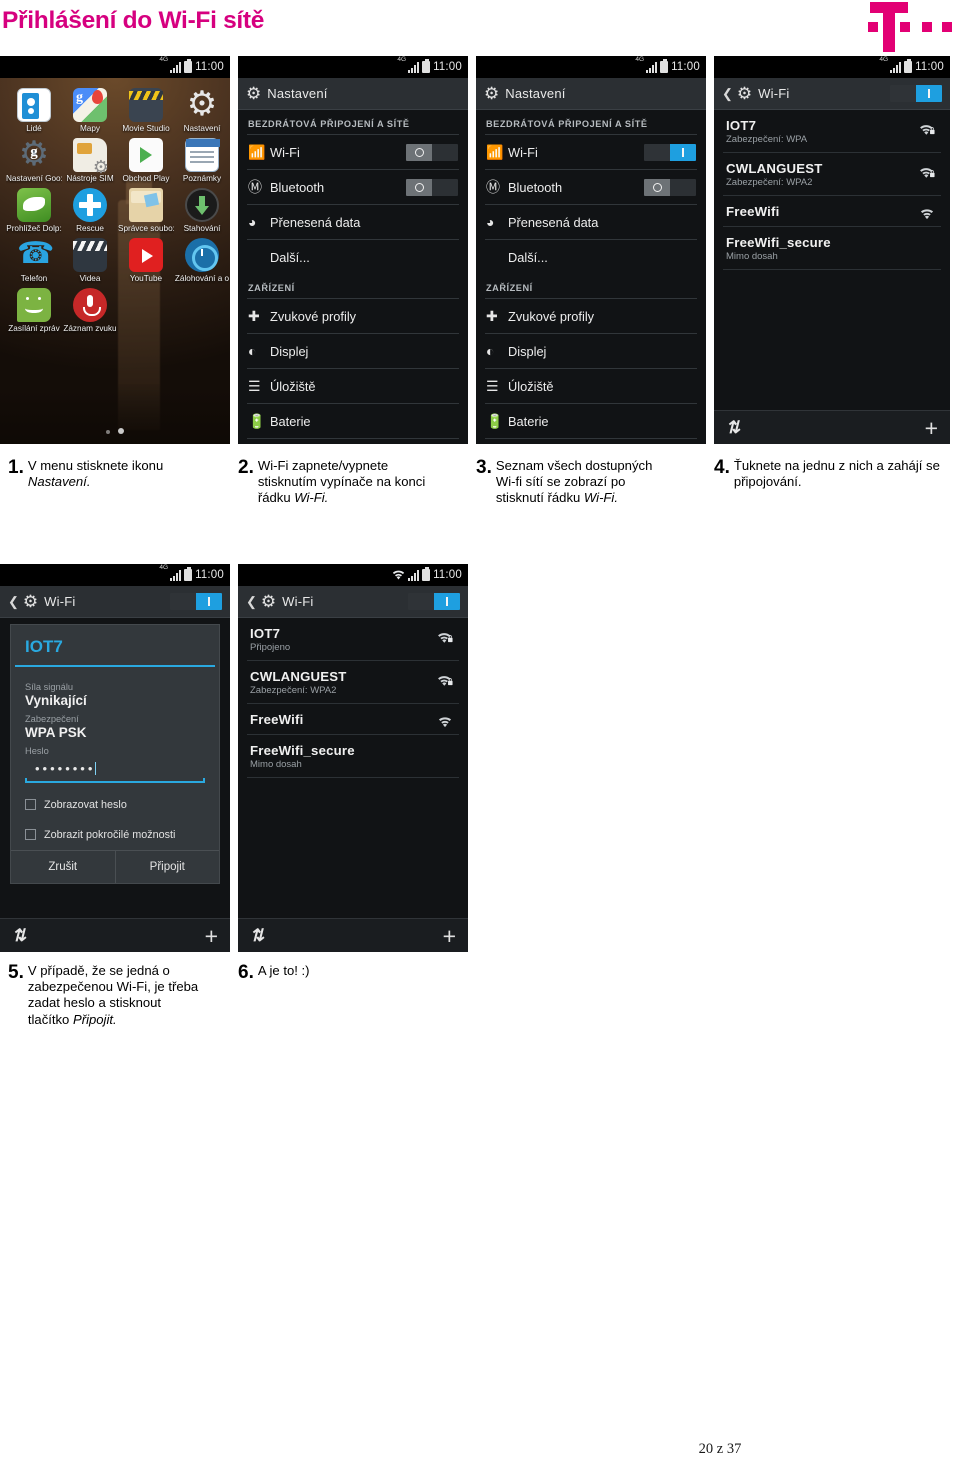  What do you see at coordinates (202, 108) in the screenshot?
I see `app-icon-nastaveni: Nastavení` at bounding box center [202, 108].